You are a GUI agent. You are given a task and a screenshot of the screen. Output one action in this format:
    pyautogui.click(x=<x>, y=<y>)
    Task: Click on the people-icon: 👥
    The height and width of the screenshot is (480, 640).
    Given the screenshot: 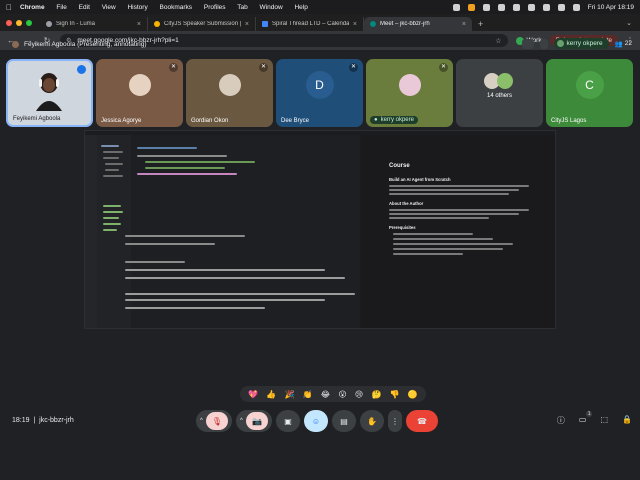 What is the action you would take?
    pyautogui.click(x=618, y=44)
    